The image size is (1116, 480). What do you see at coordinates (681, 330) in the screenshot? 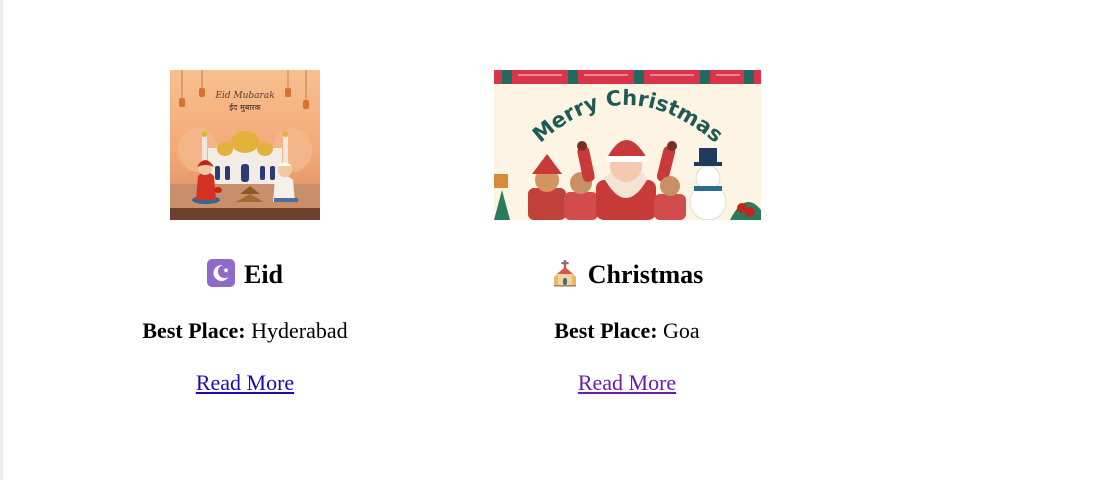
I see `best-place-value: Goa` at bounding box center [681, 330].